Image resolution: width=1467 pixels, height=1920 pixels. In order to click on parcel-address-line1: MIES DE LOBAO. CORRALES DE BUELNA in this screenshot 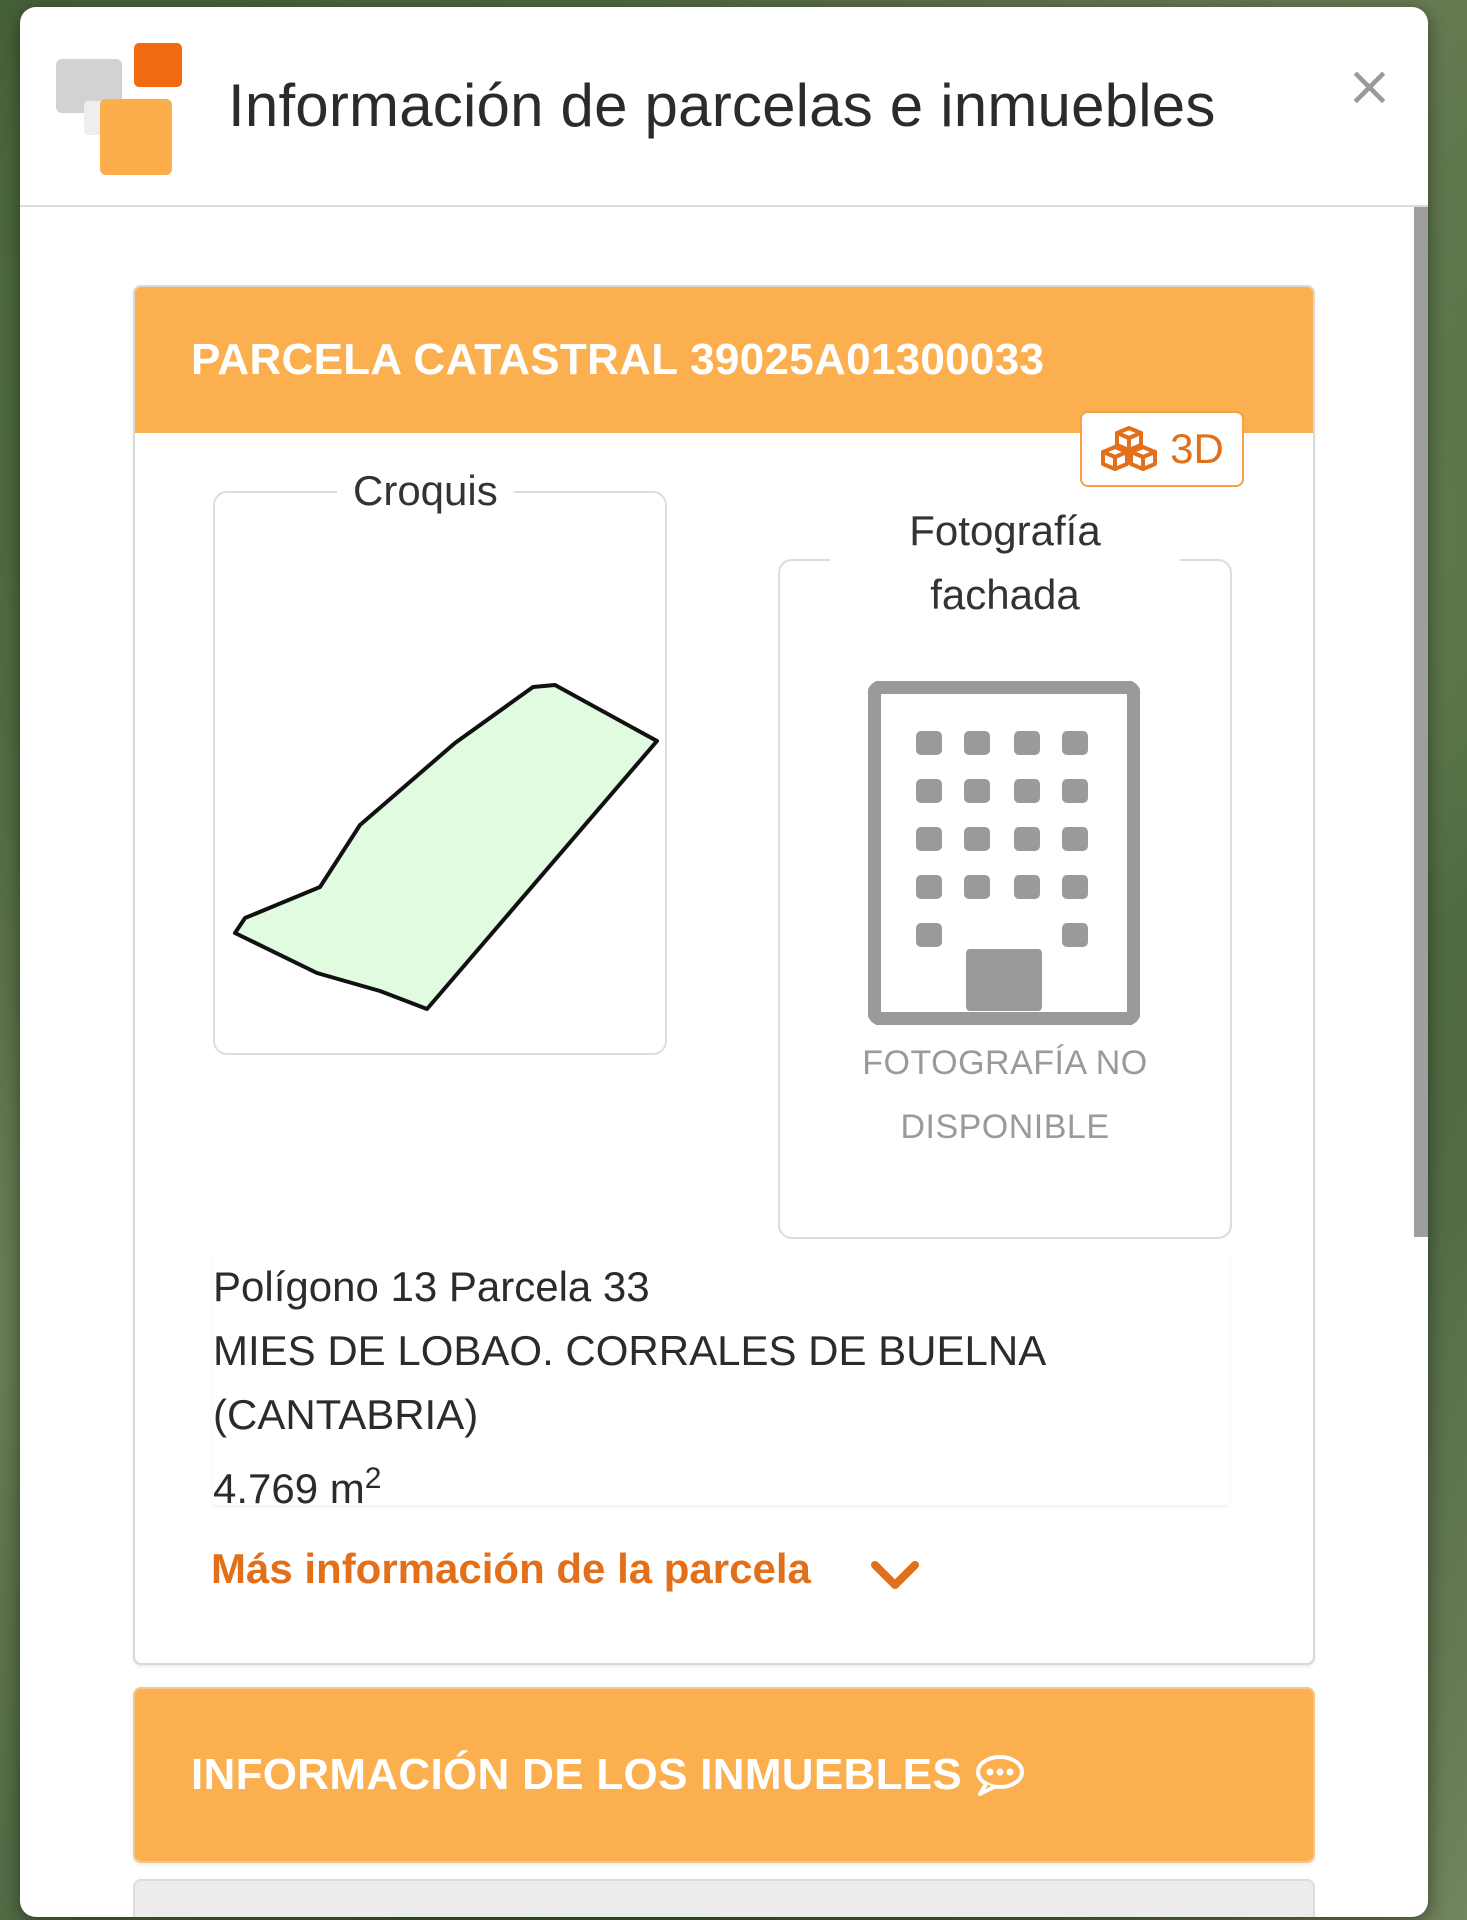, I will do `click(630, 1350)`.